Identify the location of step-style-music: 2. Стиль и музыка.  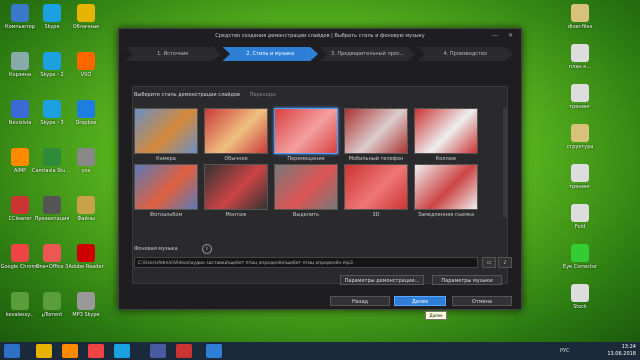
(270, 54).